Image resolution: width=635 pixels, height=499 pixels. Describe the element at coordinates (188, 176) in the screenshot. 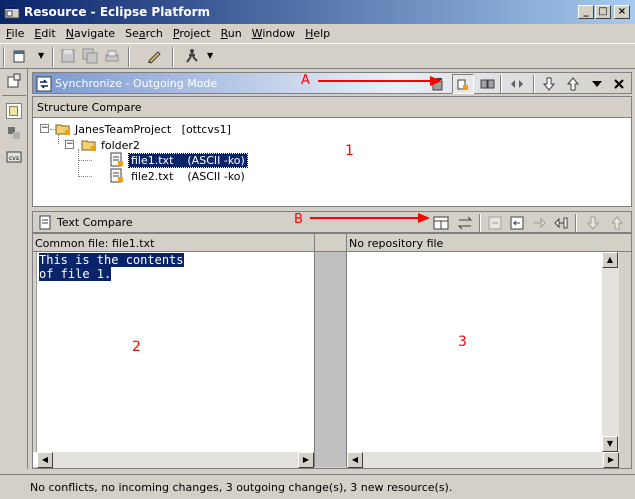

I see `file2-label: file2.txt (ASCII -ko)` at that location.